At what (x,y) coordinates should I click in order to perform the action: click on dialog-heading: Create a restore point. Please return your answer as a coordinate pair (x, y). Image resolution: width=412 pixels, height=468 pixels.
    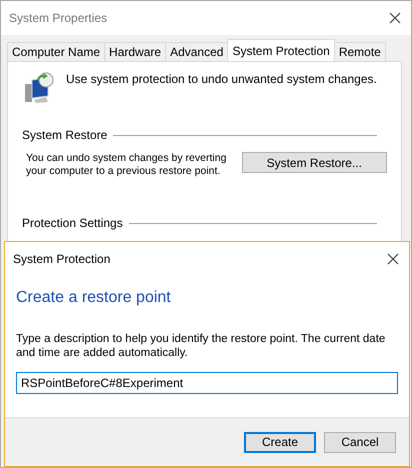
    Looking at the image, I should click on (94, 298).